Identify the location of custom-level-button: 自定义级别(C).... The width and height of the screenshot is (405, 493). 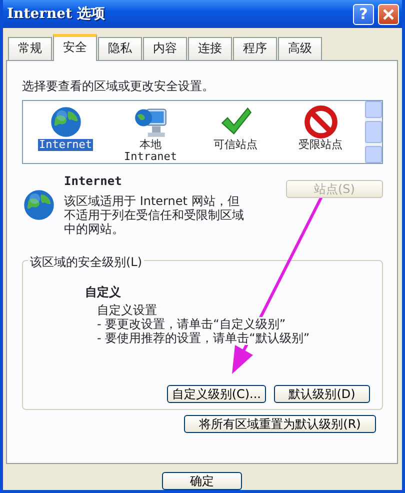
(216, 394).